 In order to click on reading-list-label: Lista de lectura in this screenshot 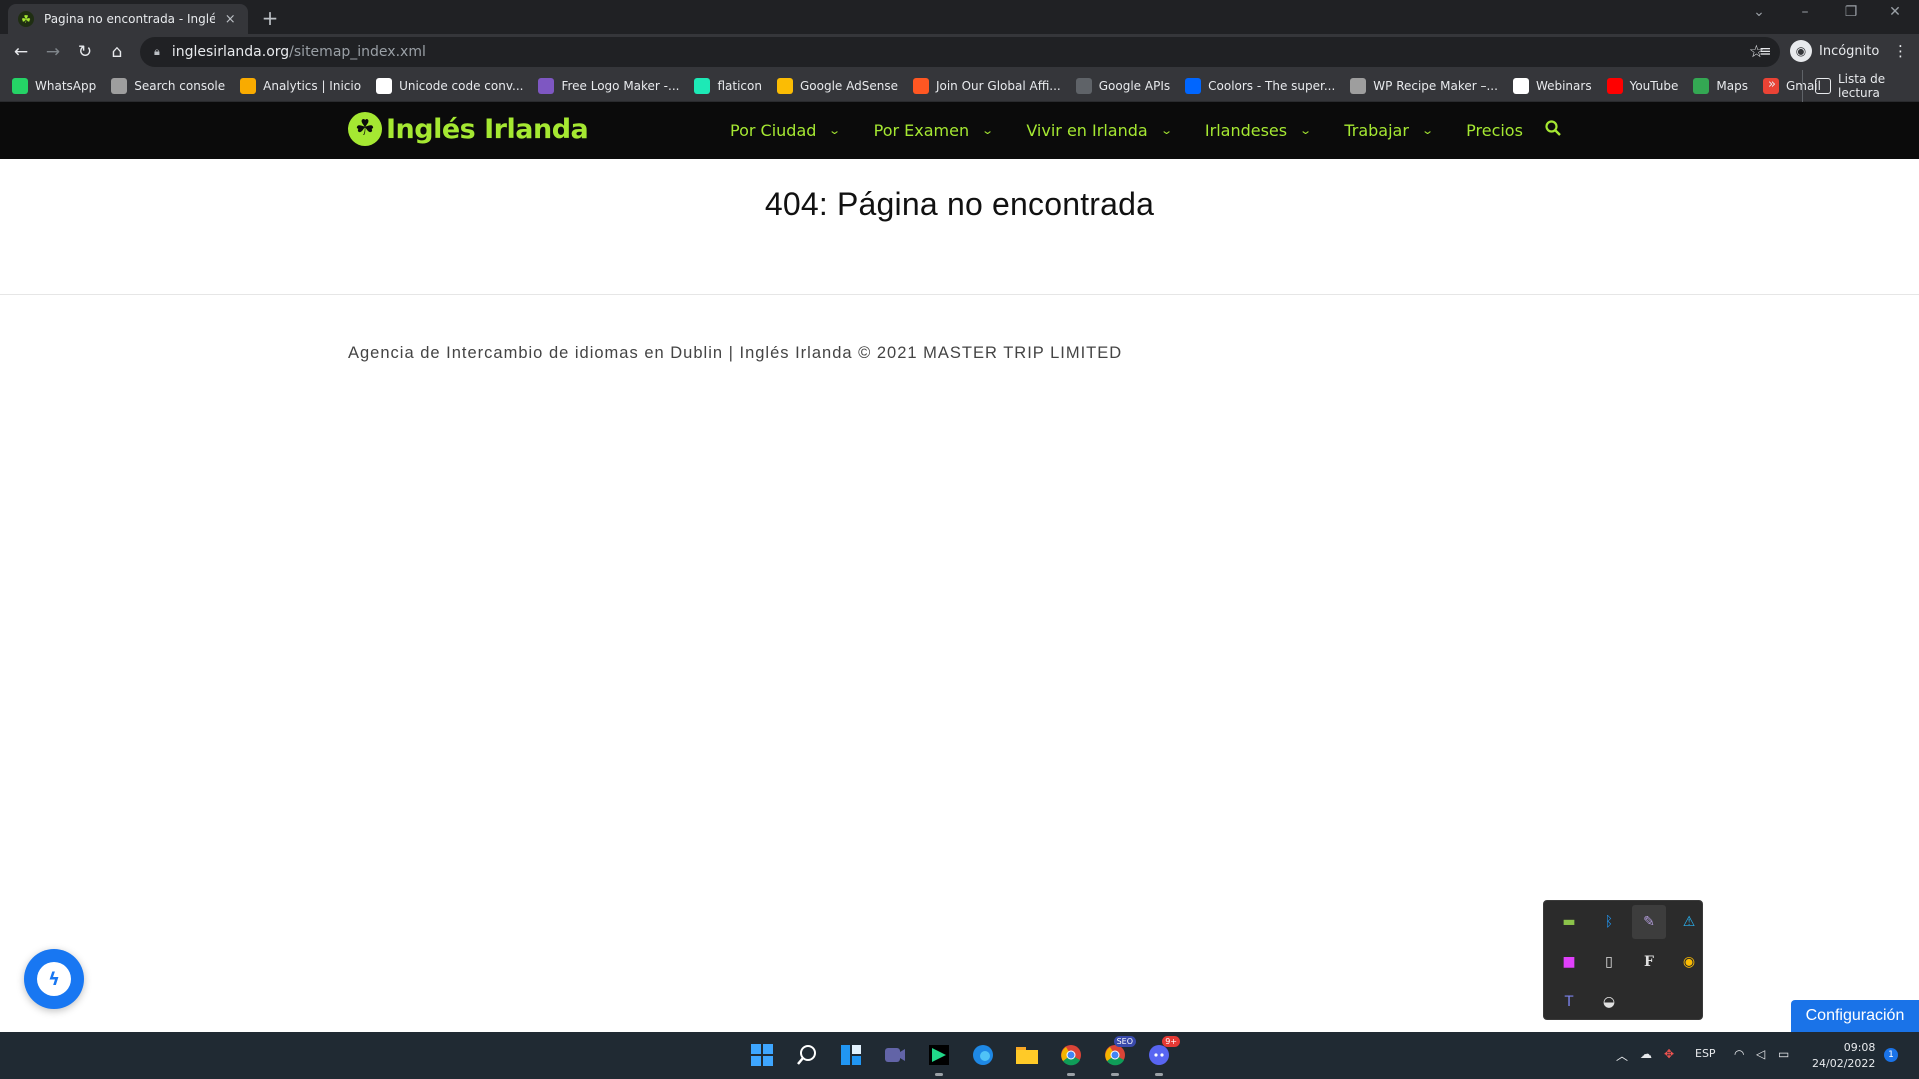, I will do `click(1862, 86)`.